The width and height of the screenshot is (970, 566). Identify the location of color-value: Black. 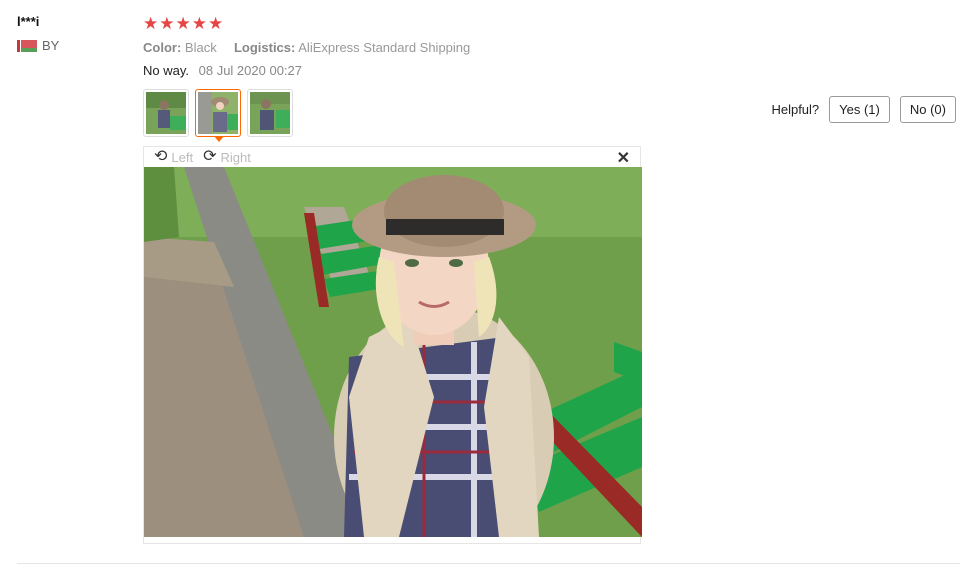
(200, 47).